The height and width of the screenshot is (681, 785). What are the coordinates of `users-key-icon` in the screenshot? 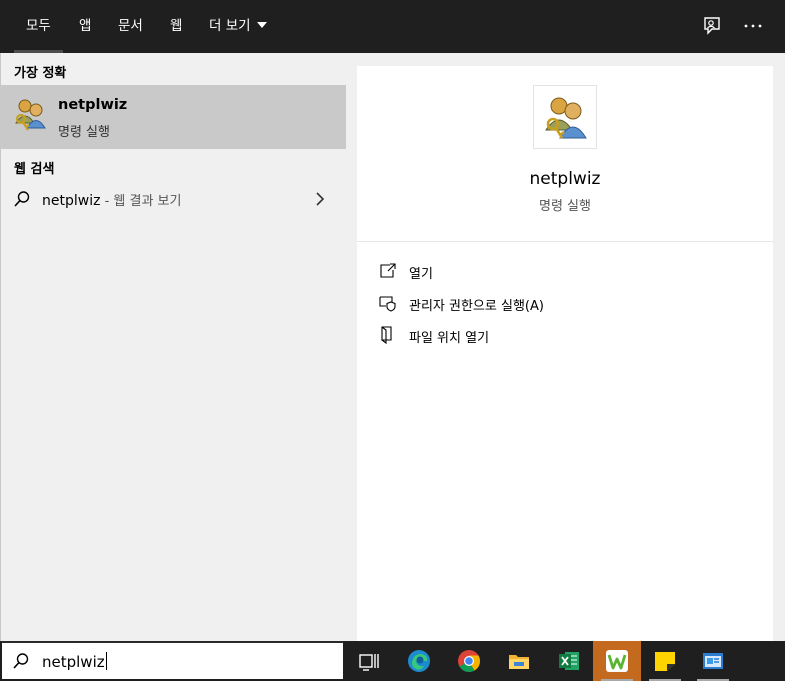 It's located at (30, 115).